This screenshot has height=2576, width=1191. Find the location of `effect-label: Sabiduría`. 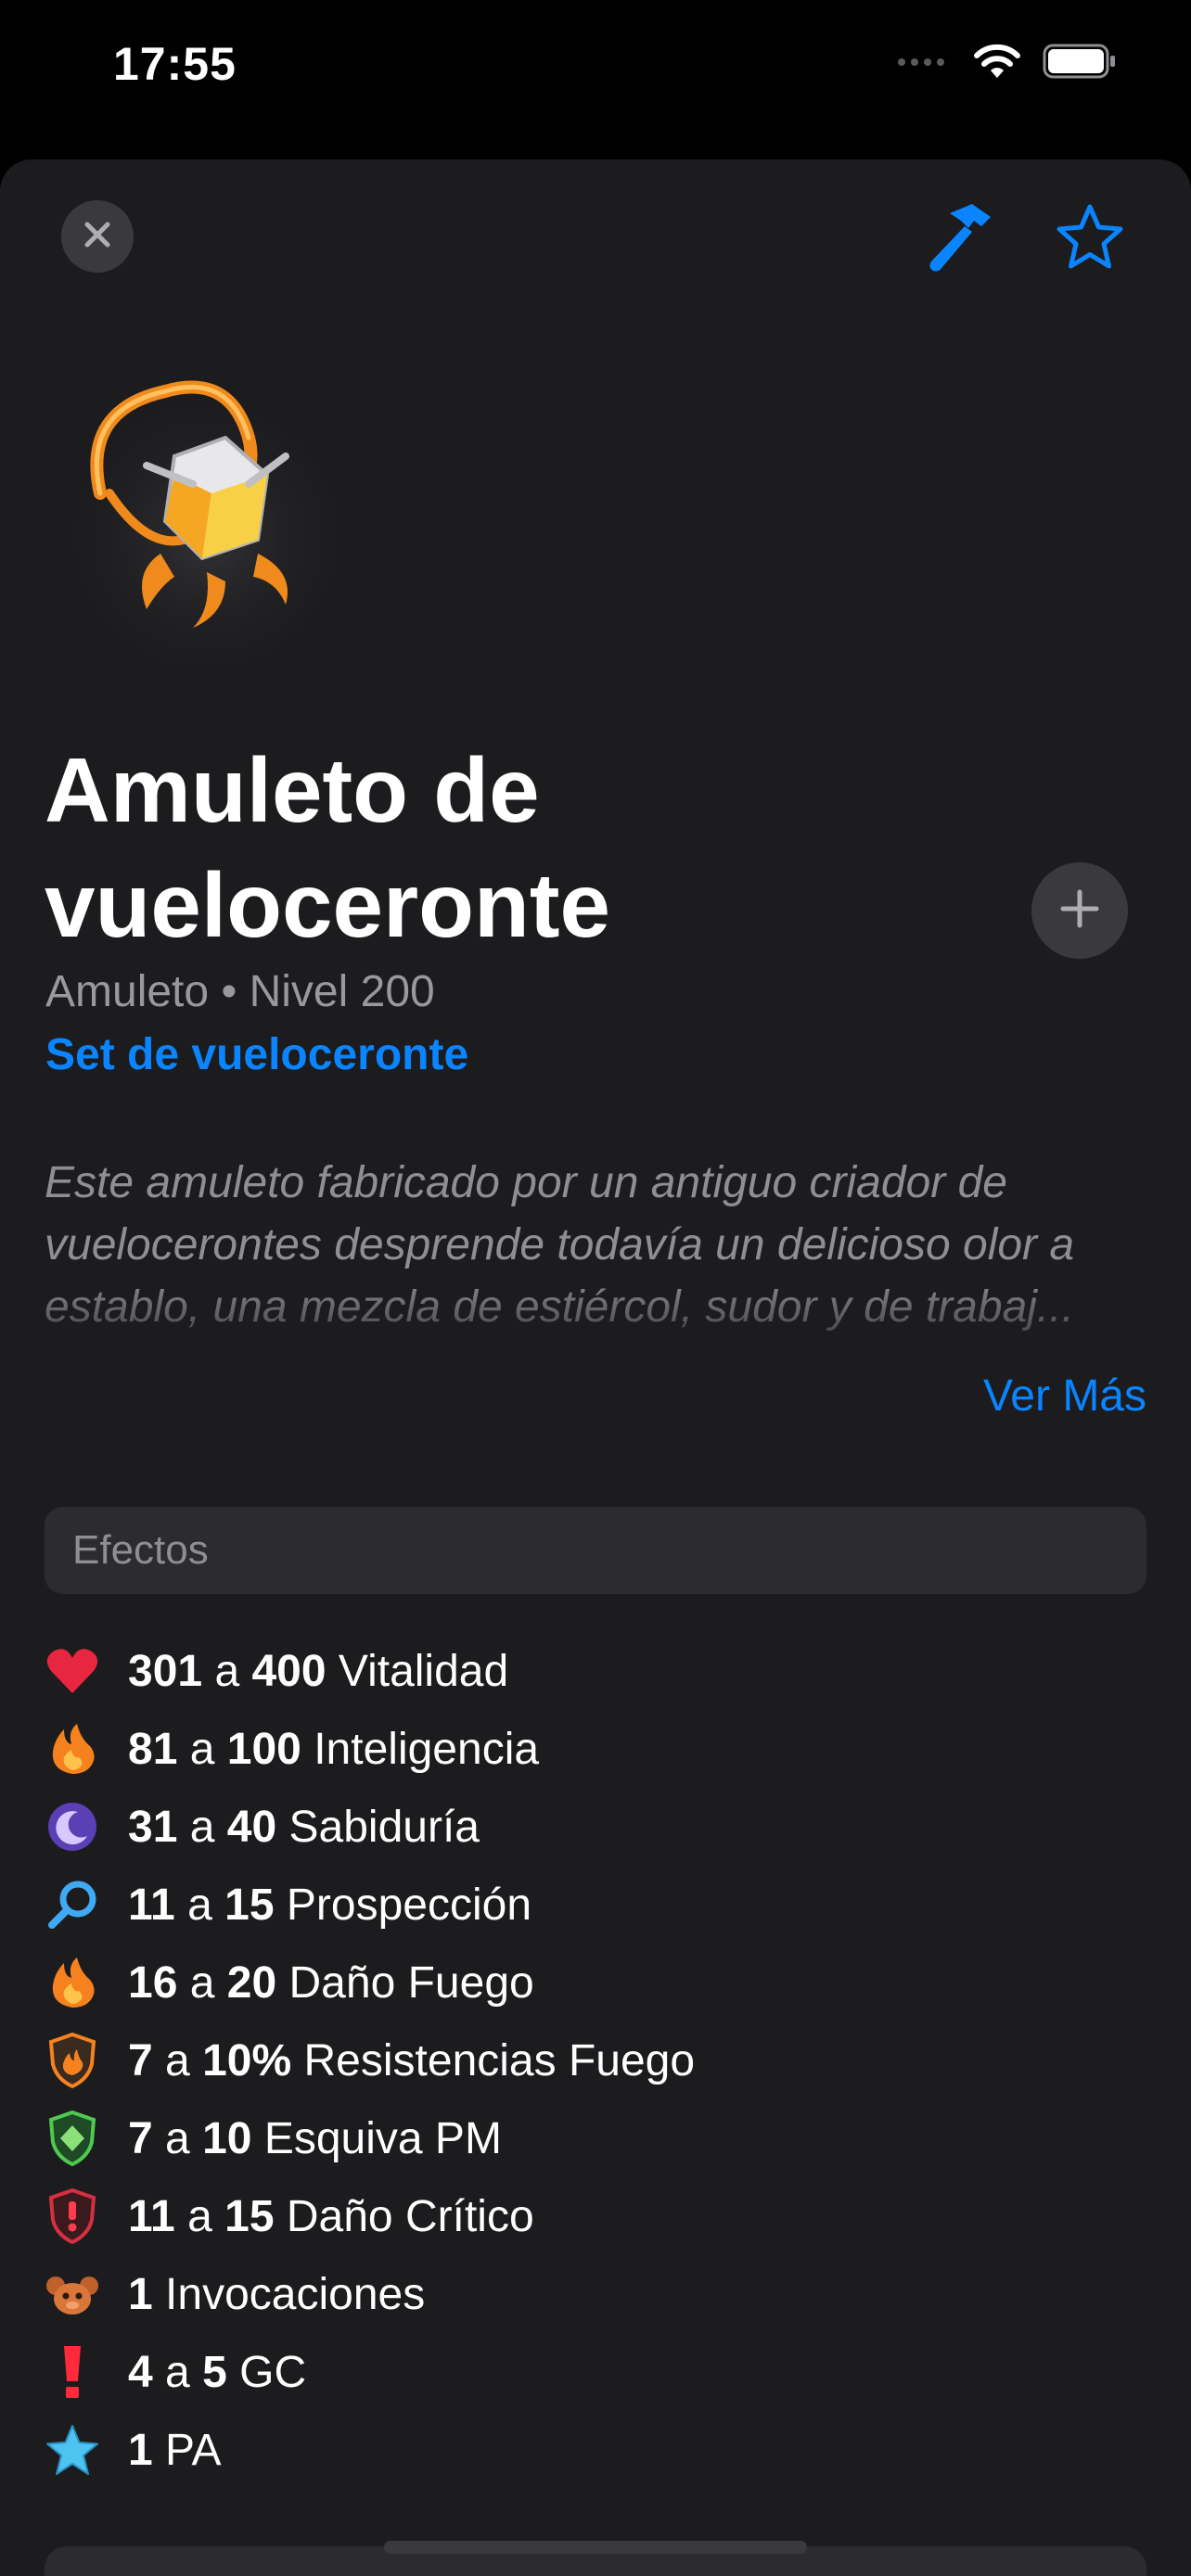

effect-label: Sabiduría is located at coordinates (384, 1827).